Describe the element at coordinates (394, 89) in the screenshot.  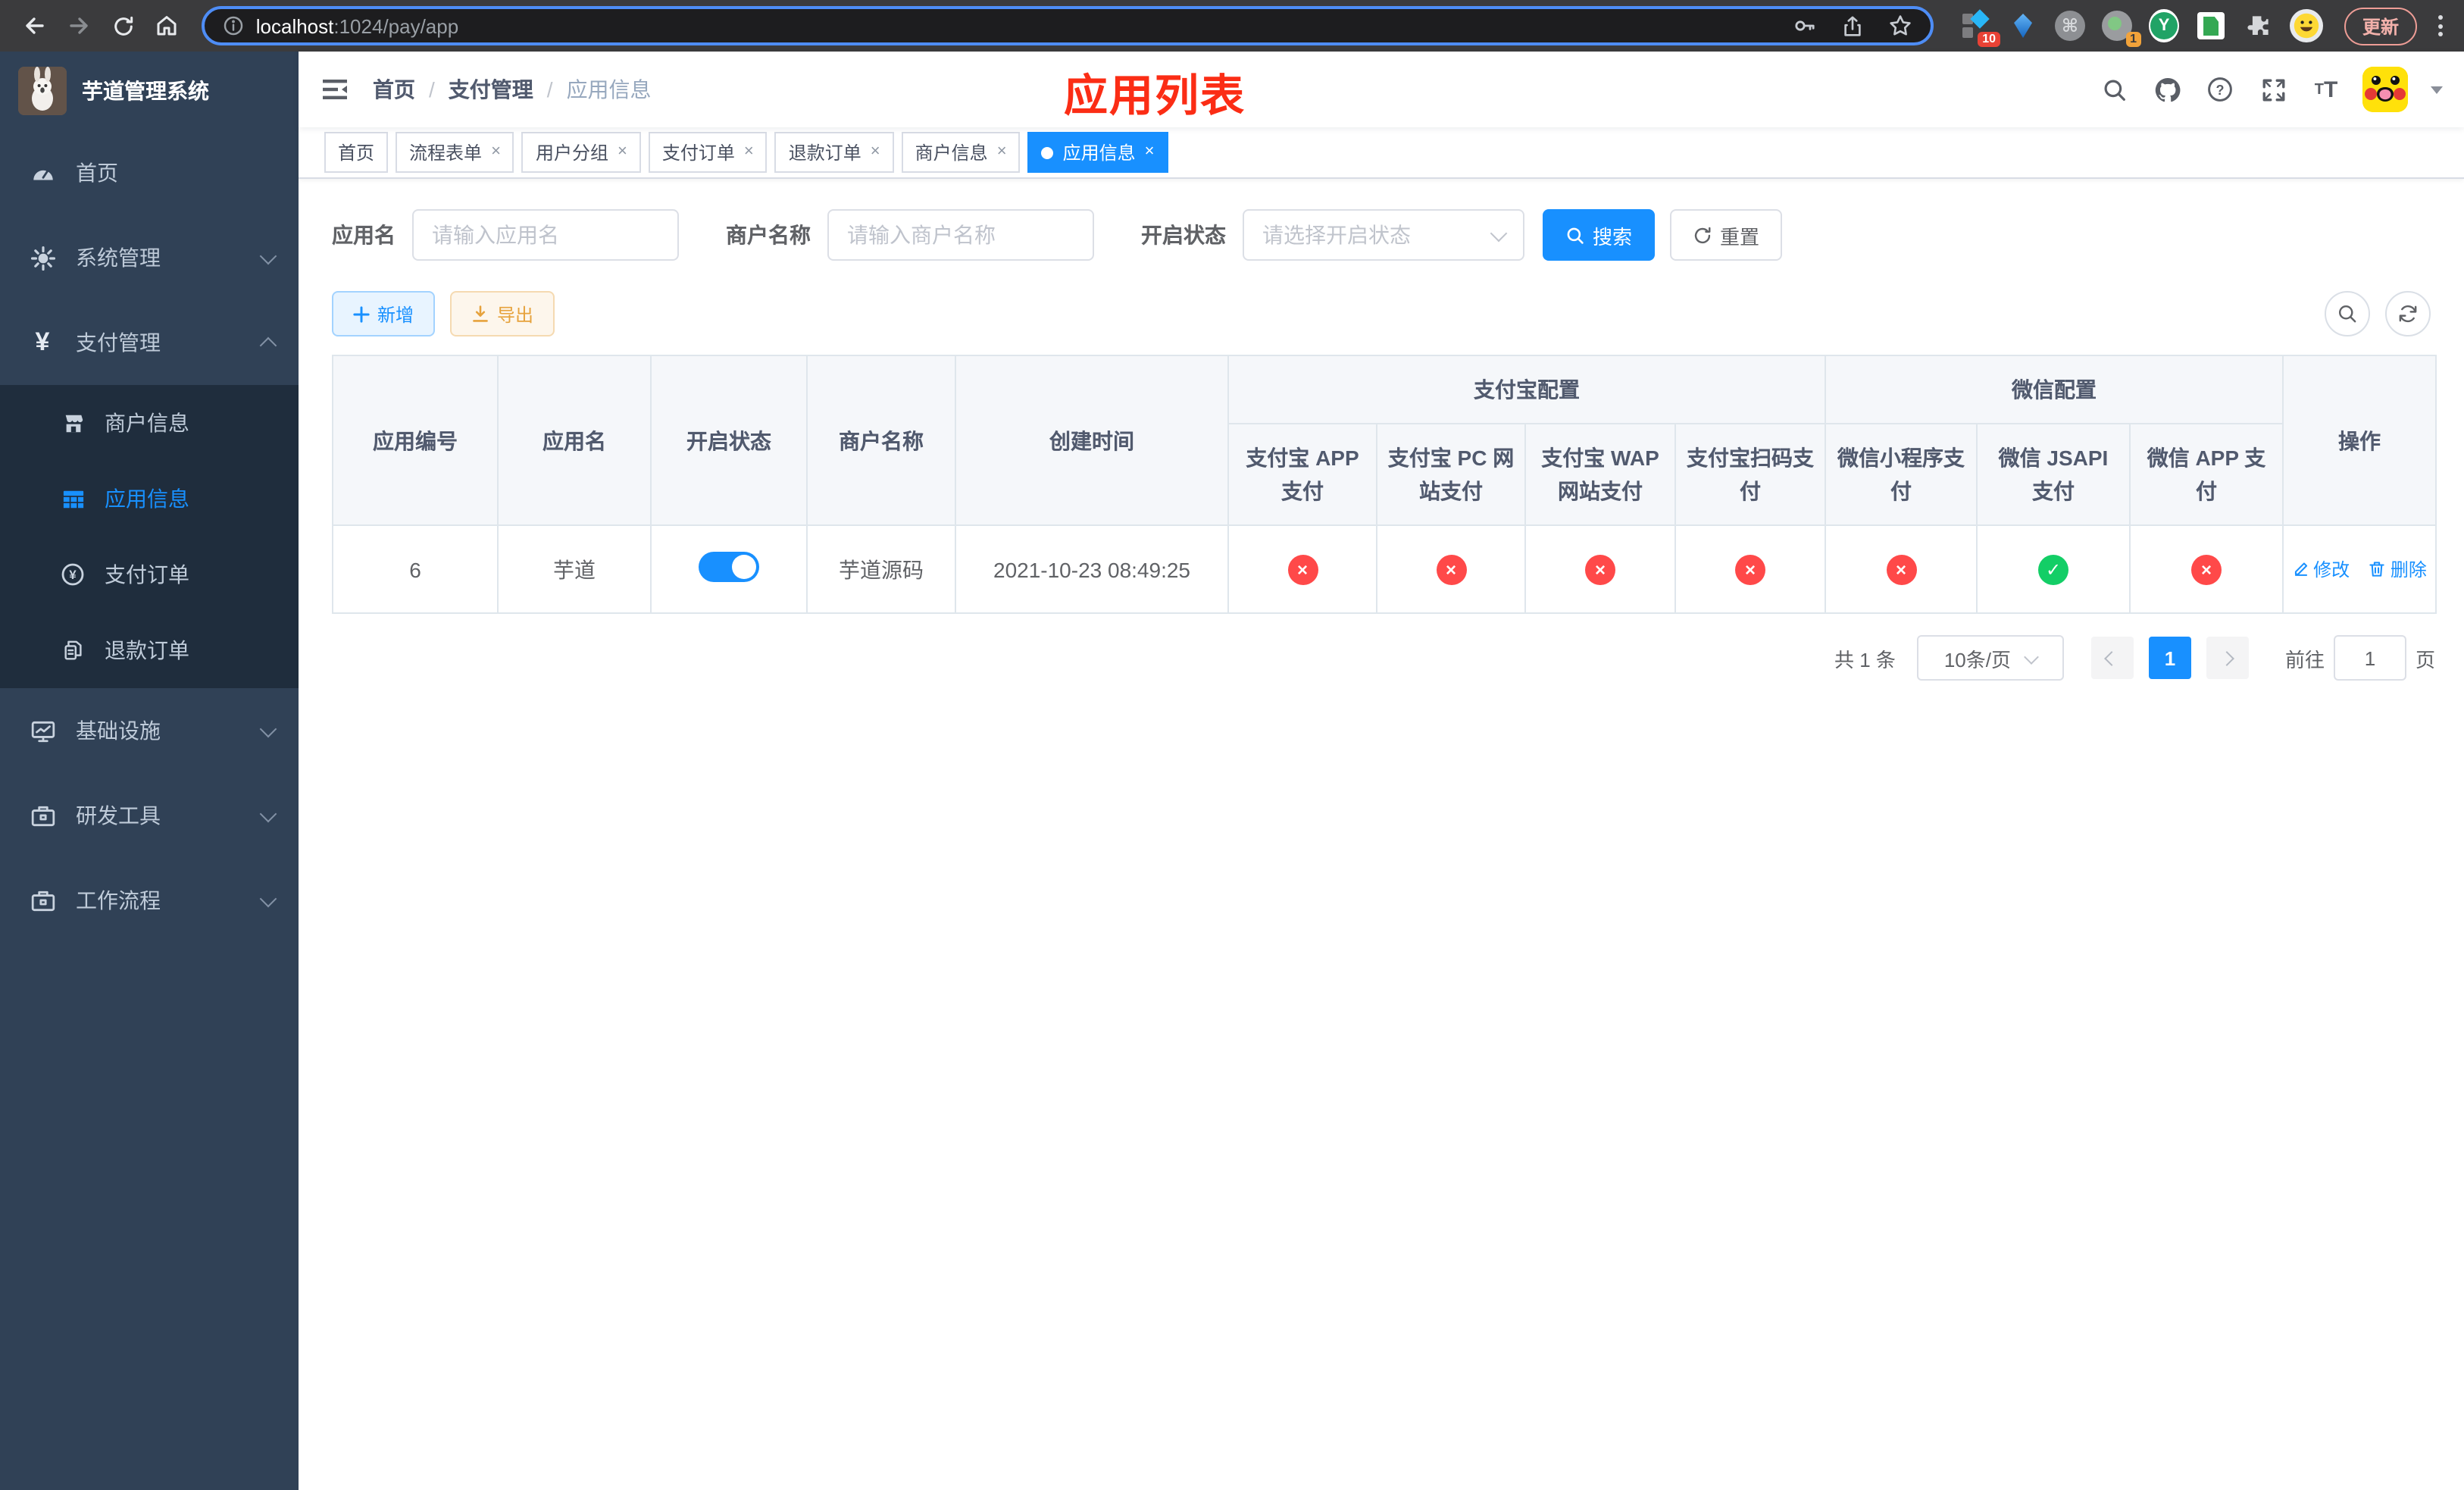
I see `breadcrumb-home: 首页` at that location.